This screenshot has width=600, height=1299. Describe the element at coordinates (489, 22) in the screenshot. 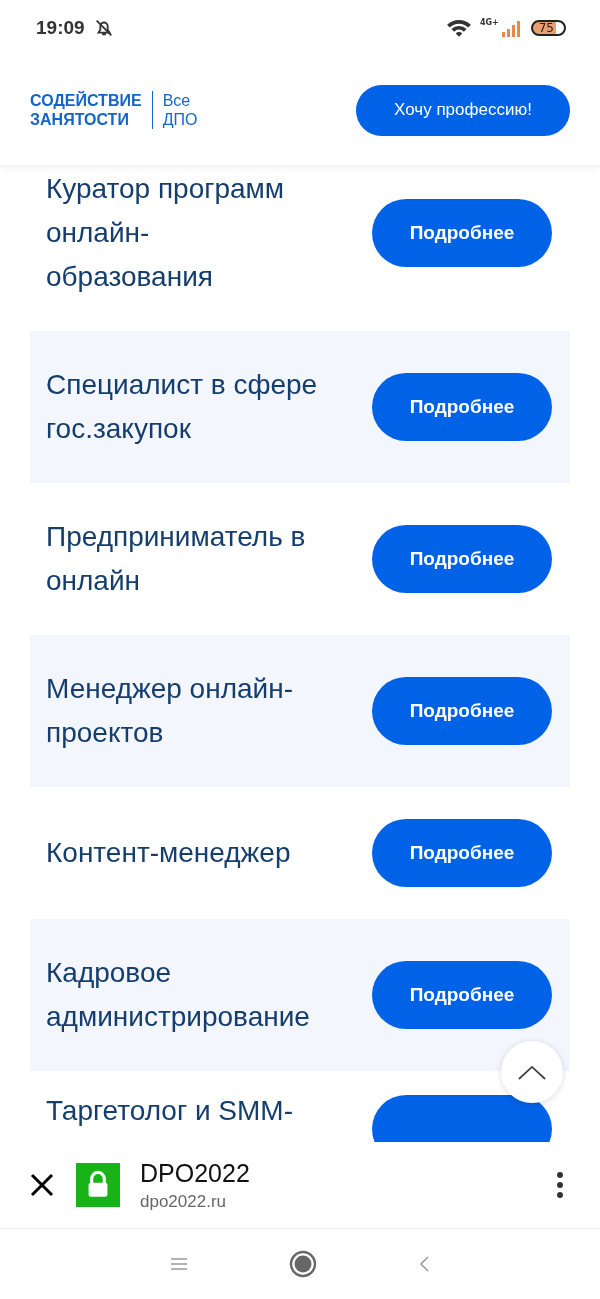

I see `network-label: 4G+` at that location.